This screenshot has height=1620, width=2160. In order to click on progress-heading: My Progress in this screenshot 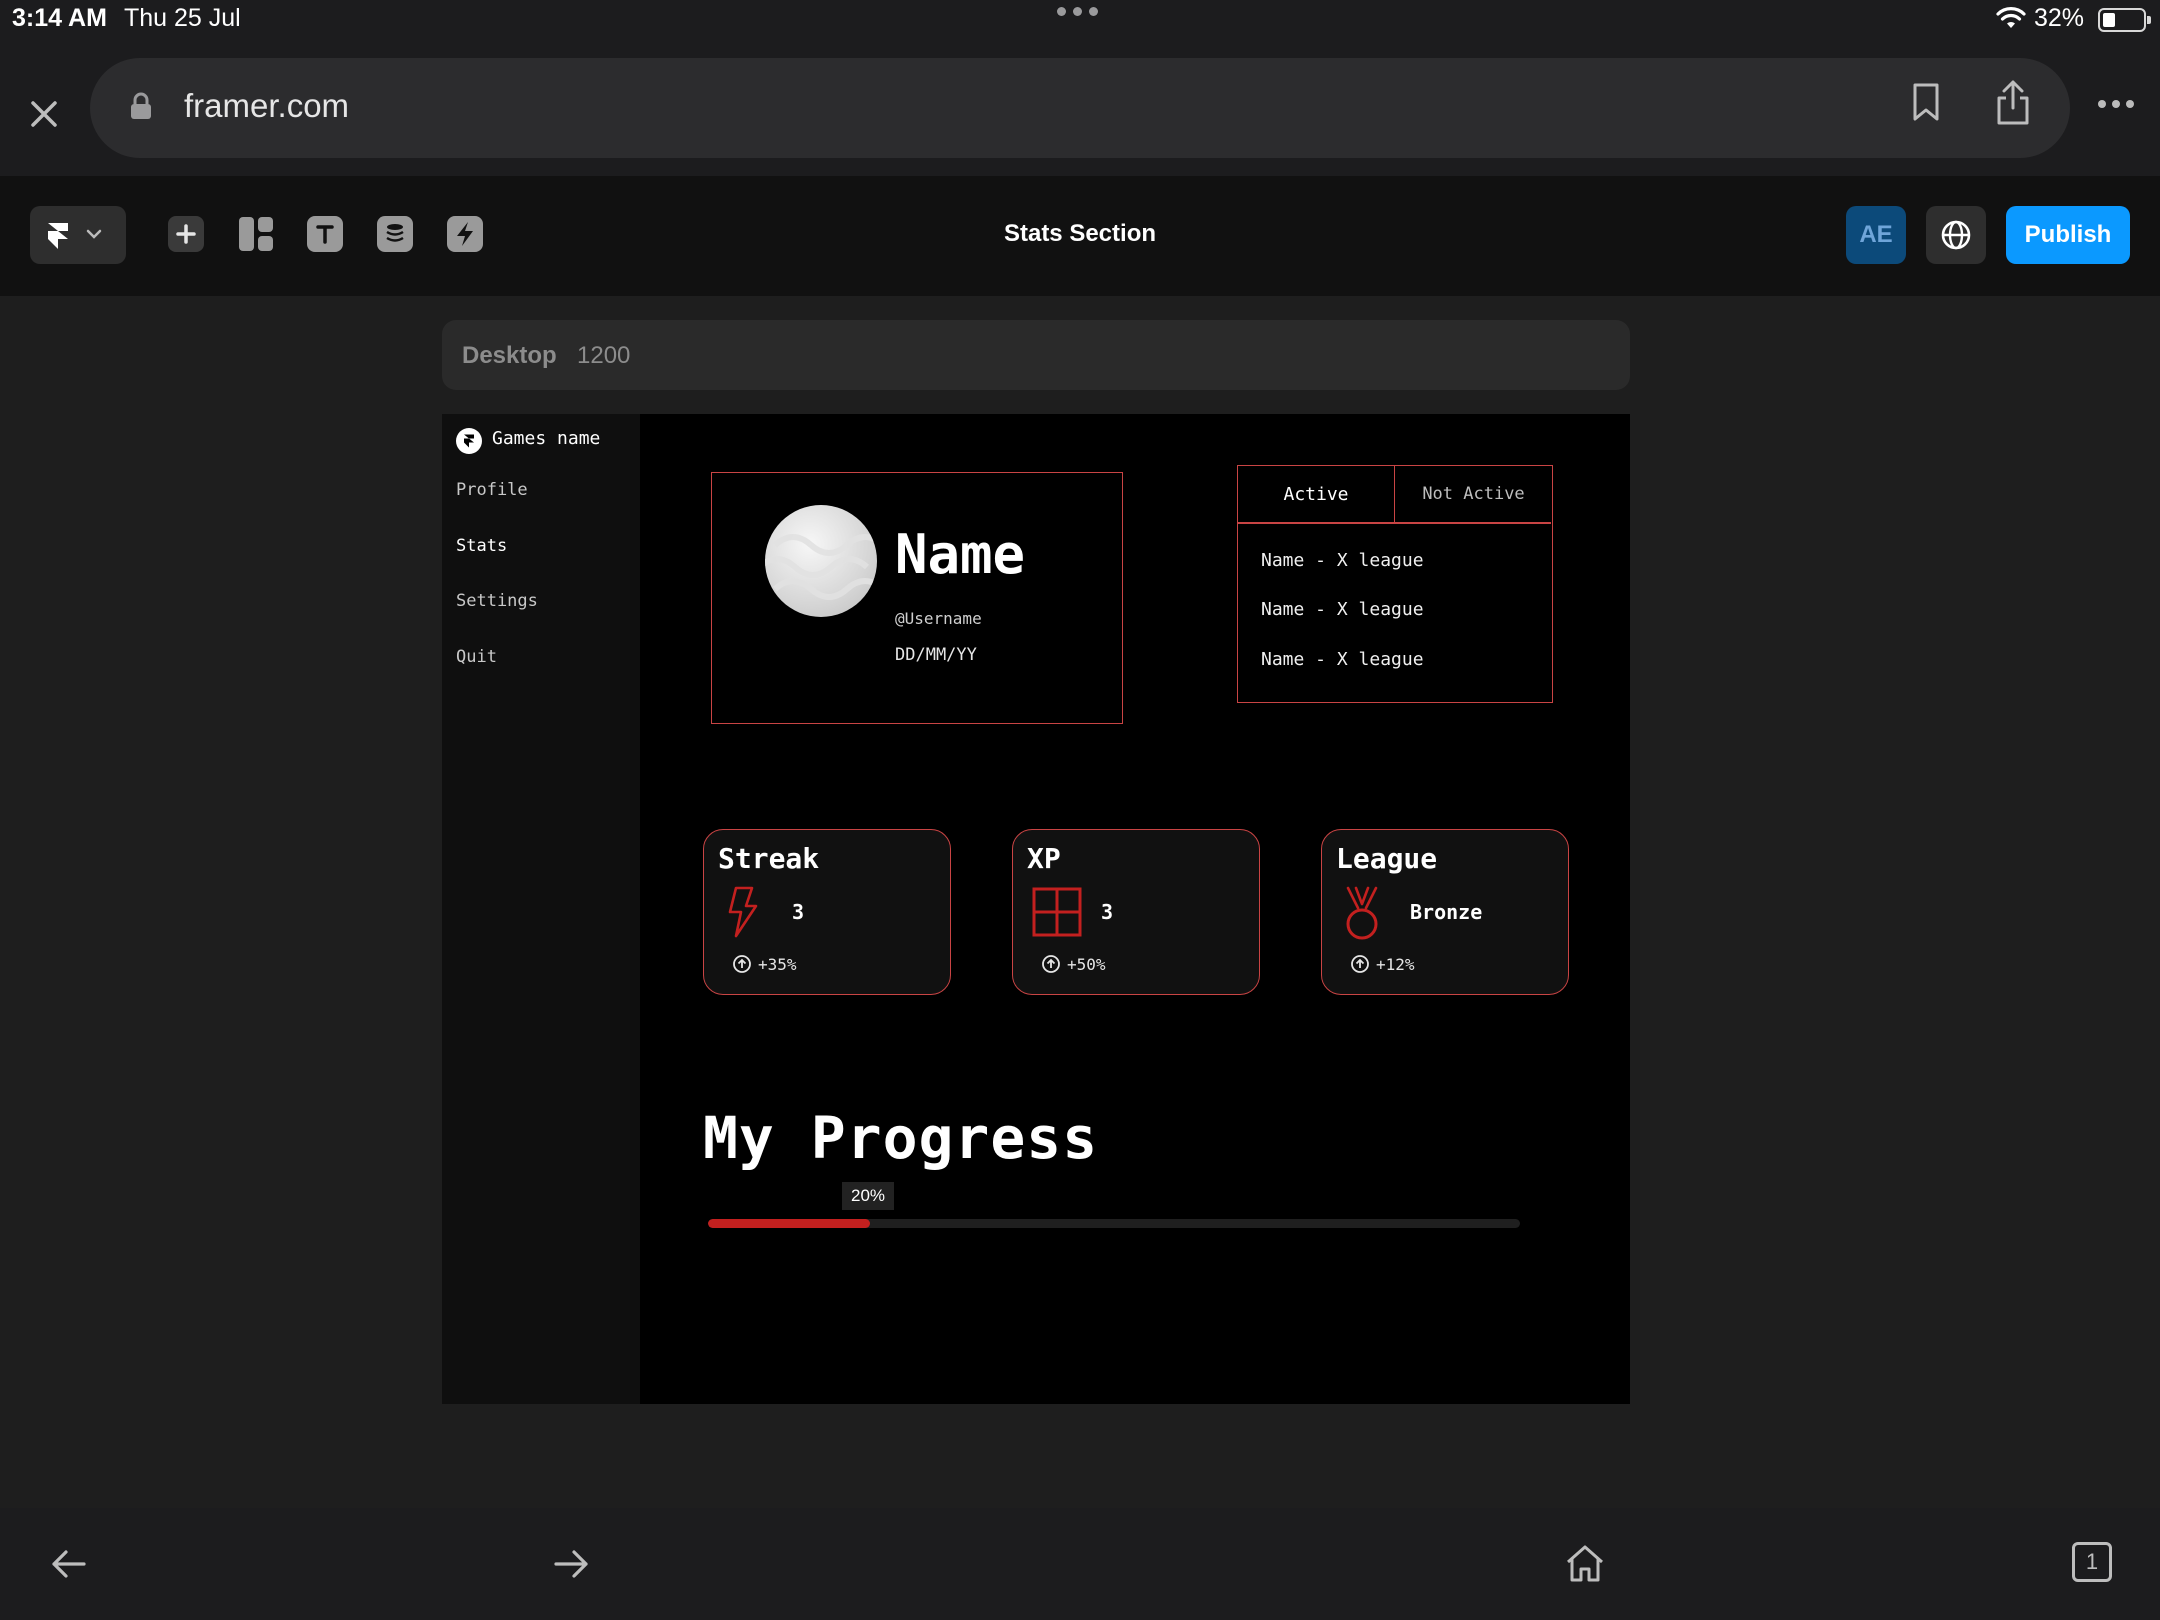, I will do `click(901, 1138)`.